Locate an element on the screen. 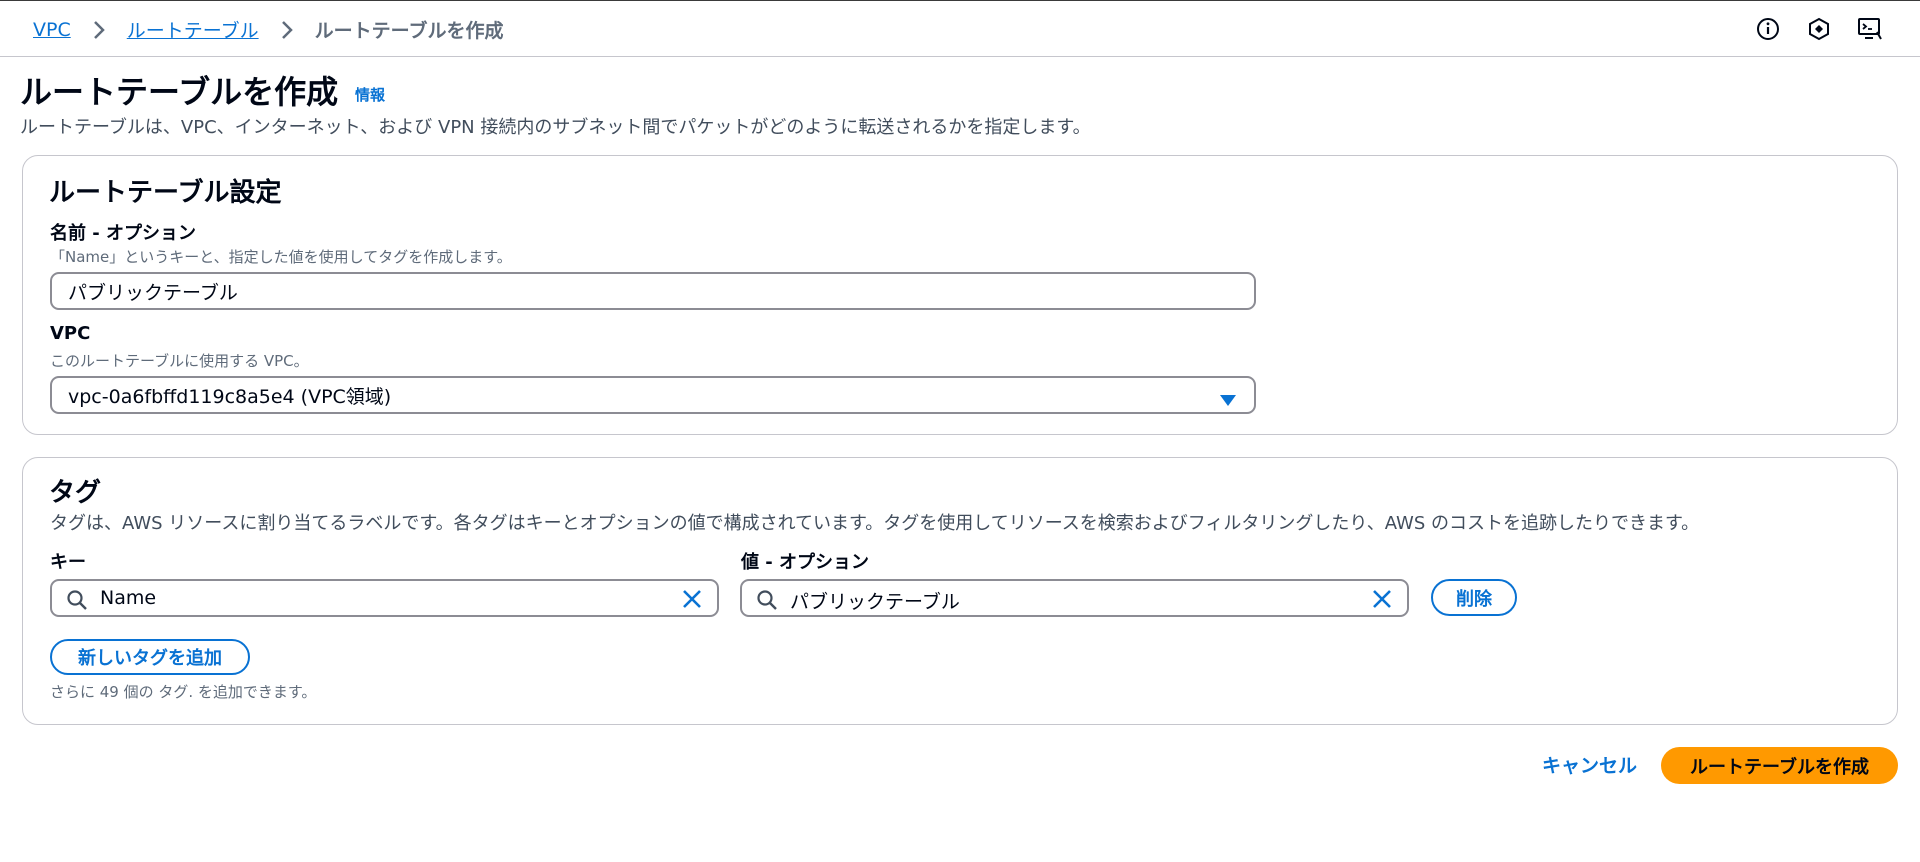  top-bar: VPC ルートテーブル ルートテーブルを作成 is located at coordinates (960, 28).